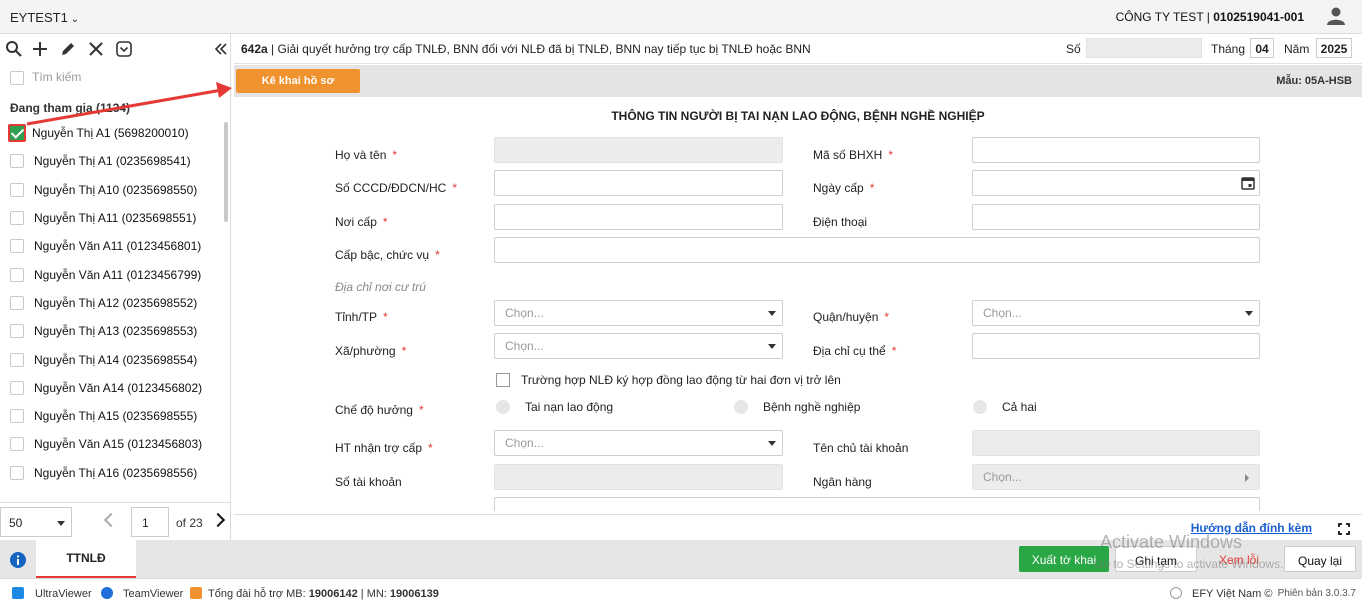 This screenshot has width=1362, height=605. I want to click on so-input, so click(1144, 48).